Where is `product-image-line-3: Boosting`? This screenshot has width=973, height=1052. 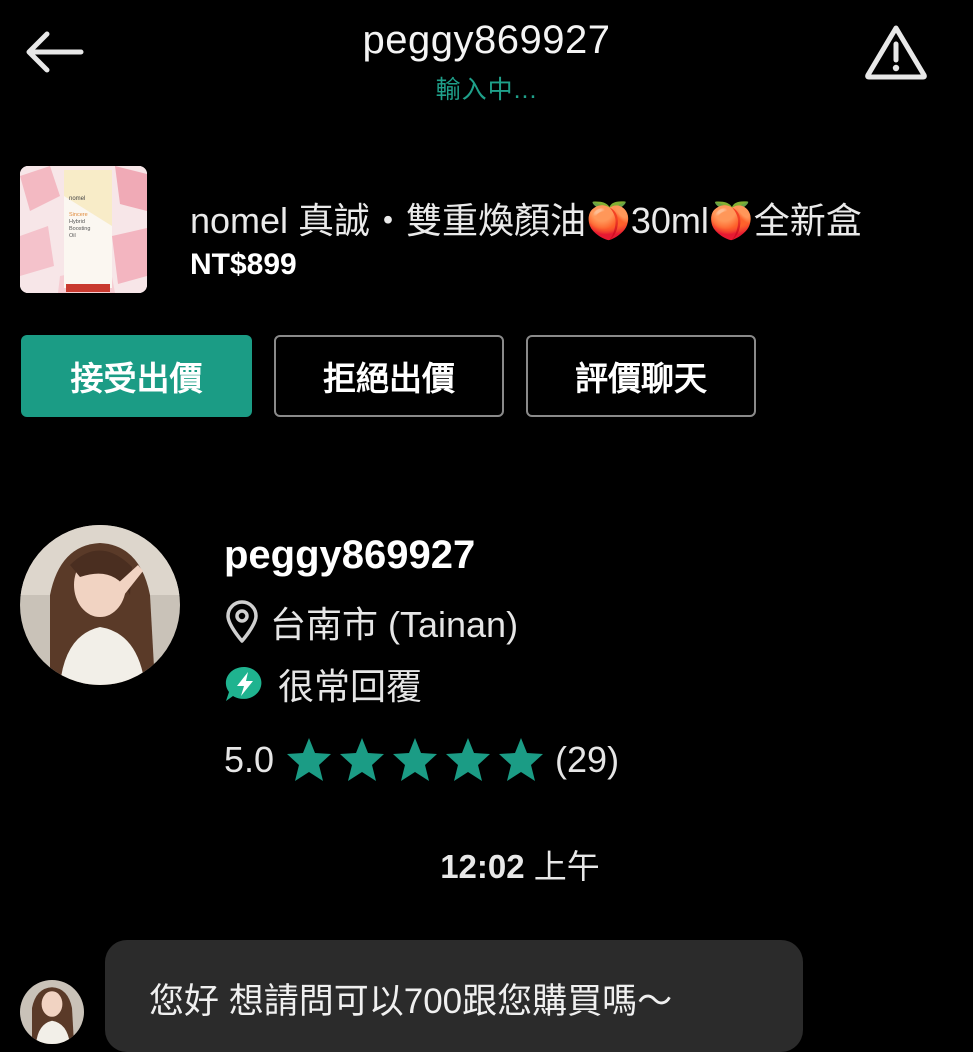 product-image-line-3: Boosting is located at coordinates (79, 229).